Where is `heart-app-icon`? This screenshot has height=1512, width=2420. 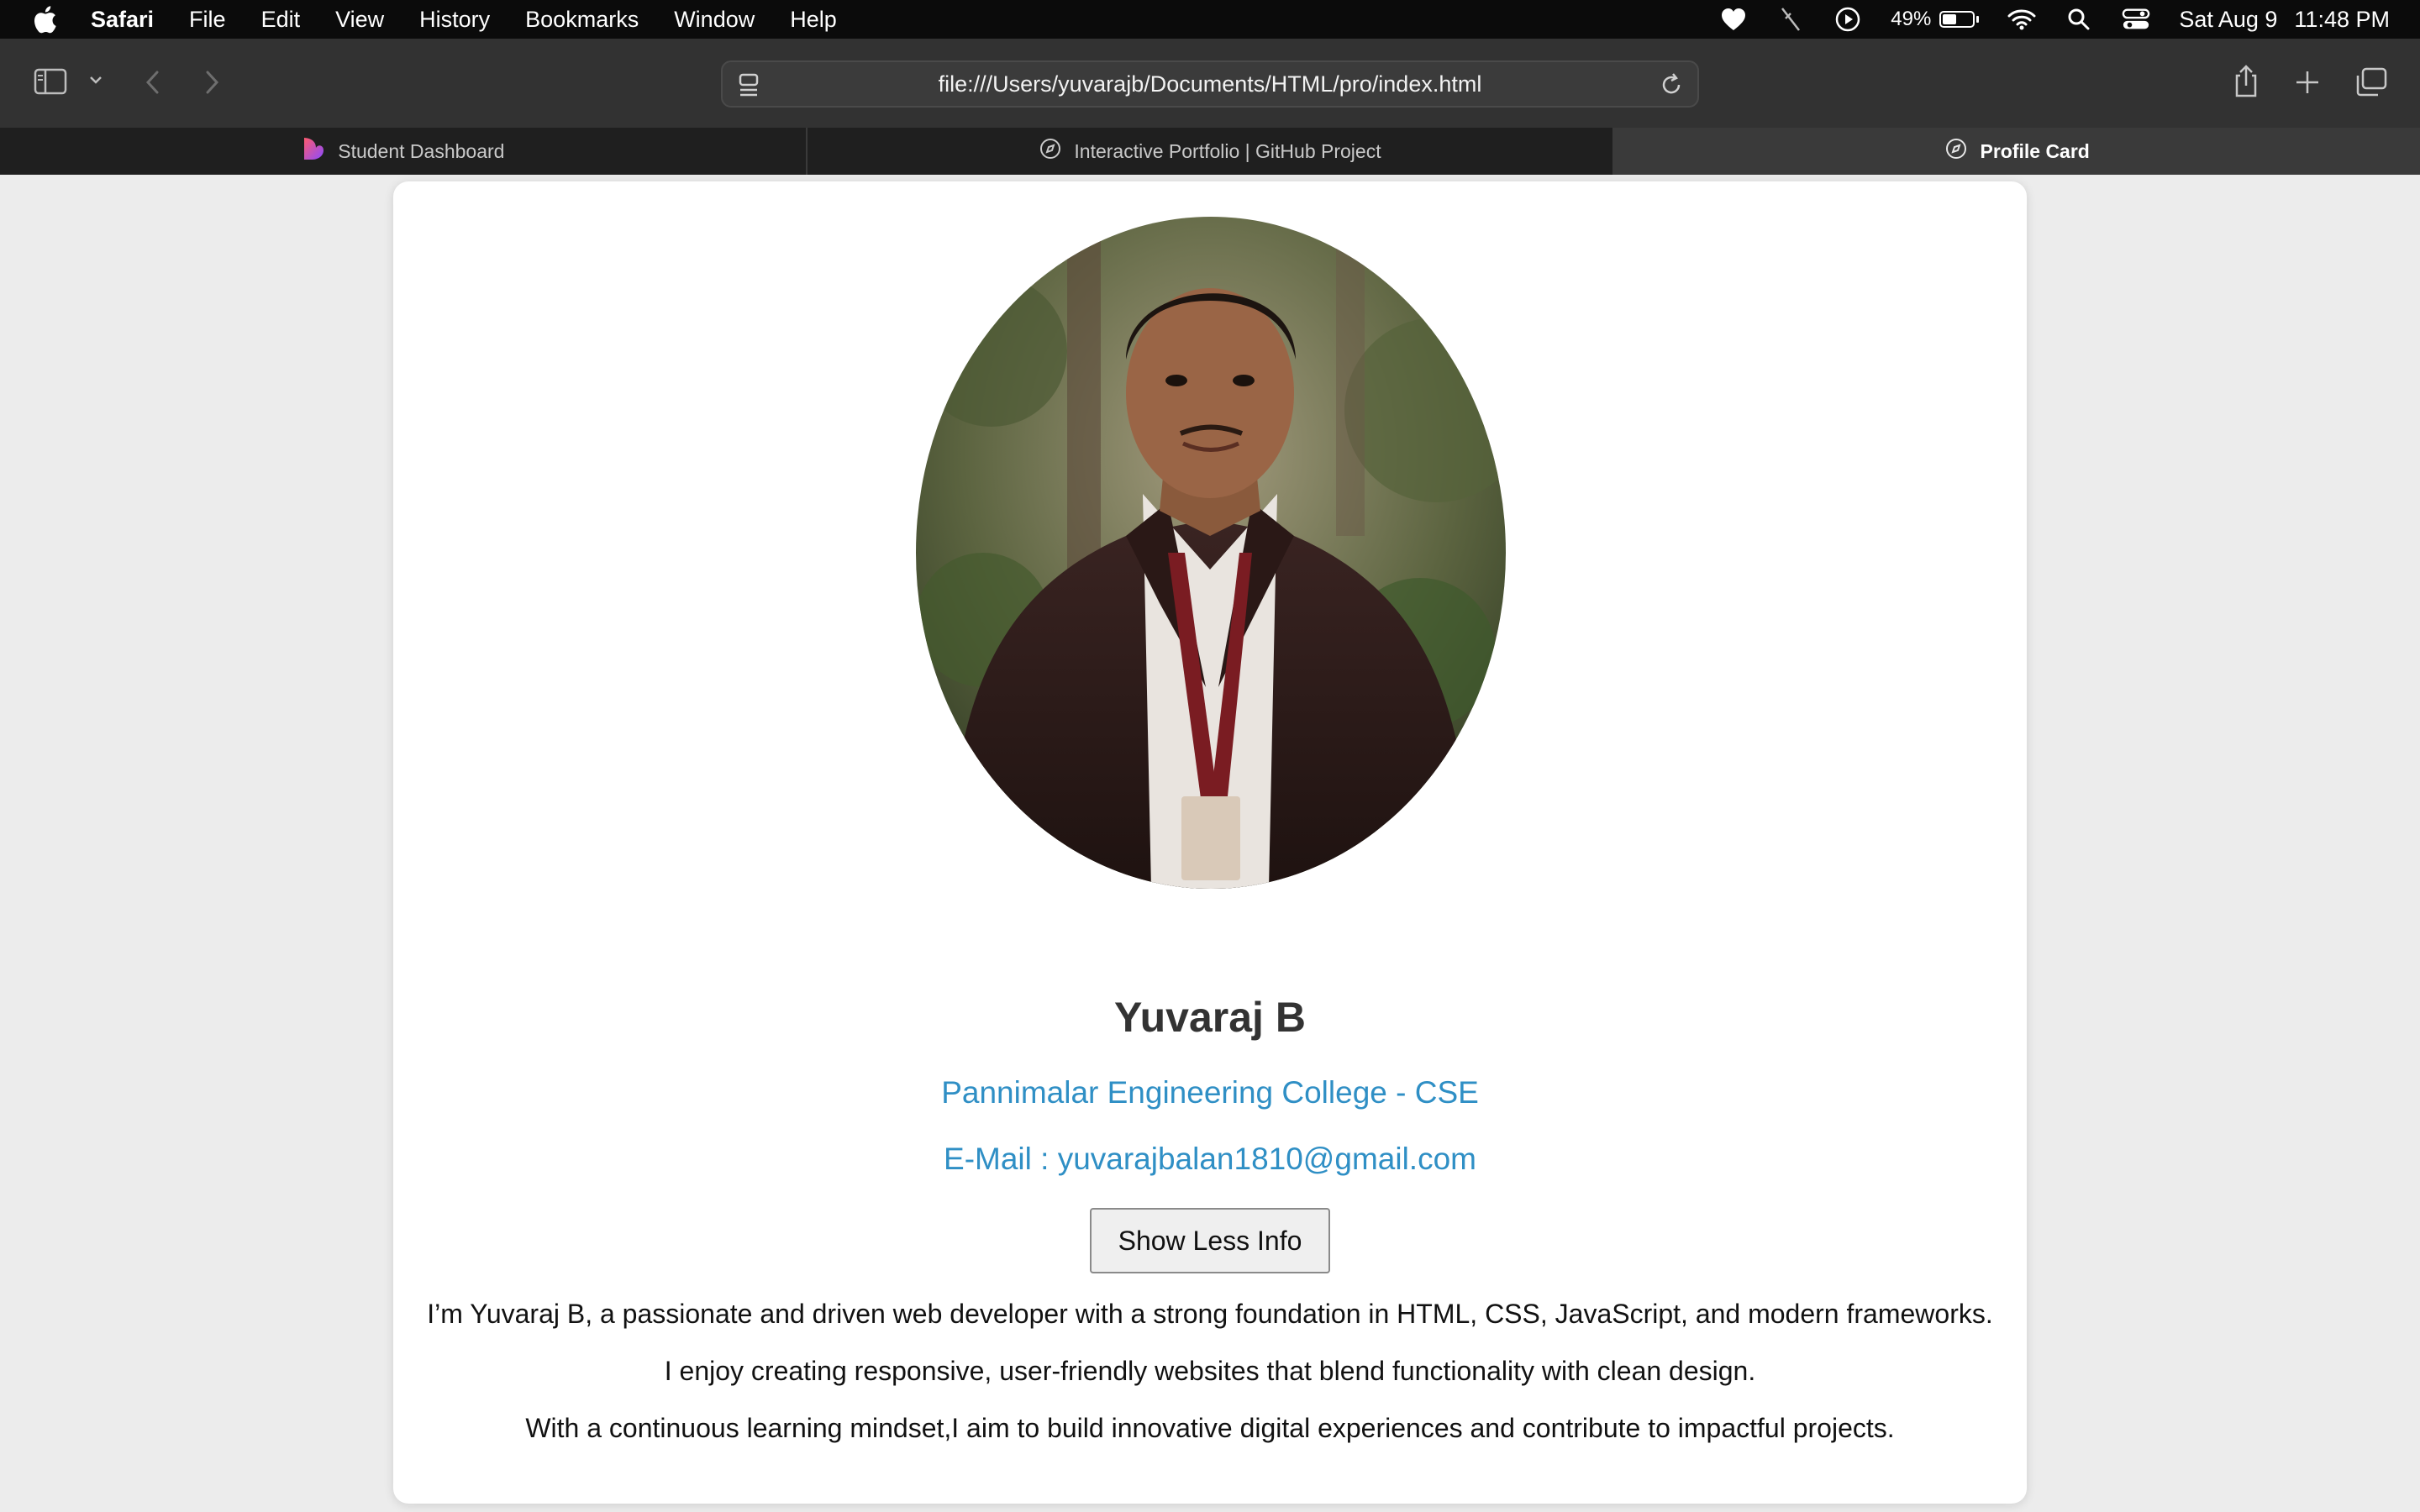 heart-app-icon is located at coordinates (314, 151).